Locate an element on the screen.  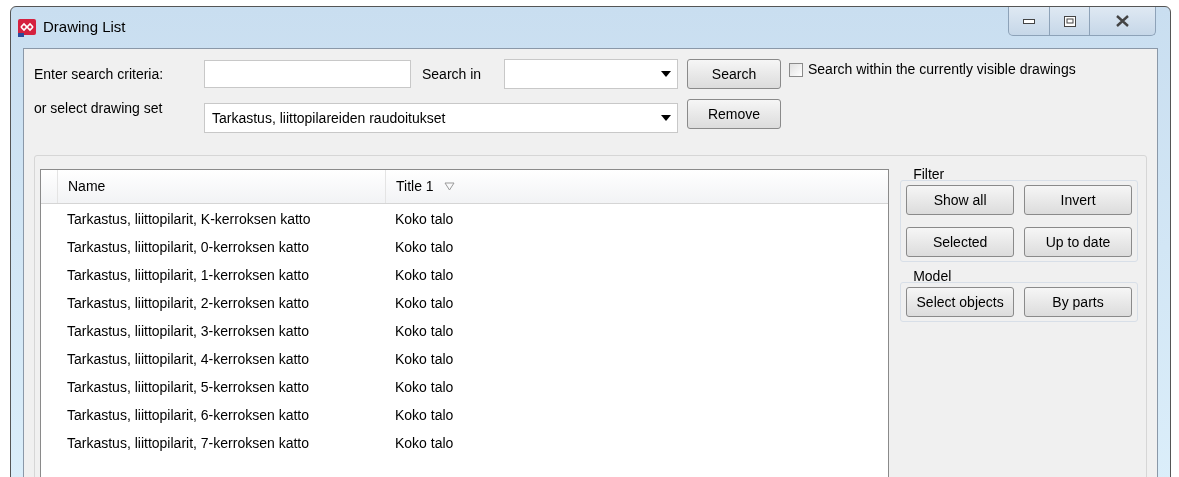
window-title: Drawing List is located at coordinates (84, 27).